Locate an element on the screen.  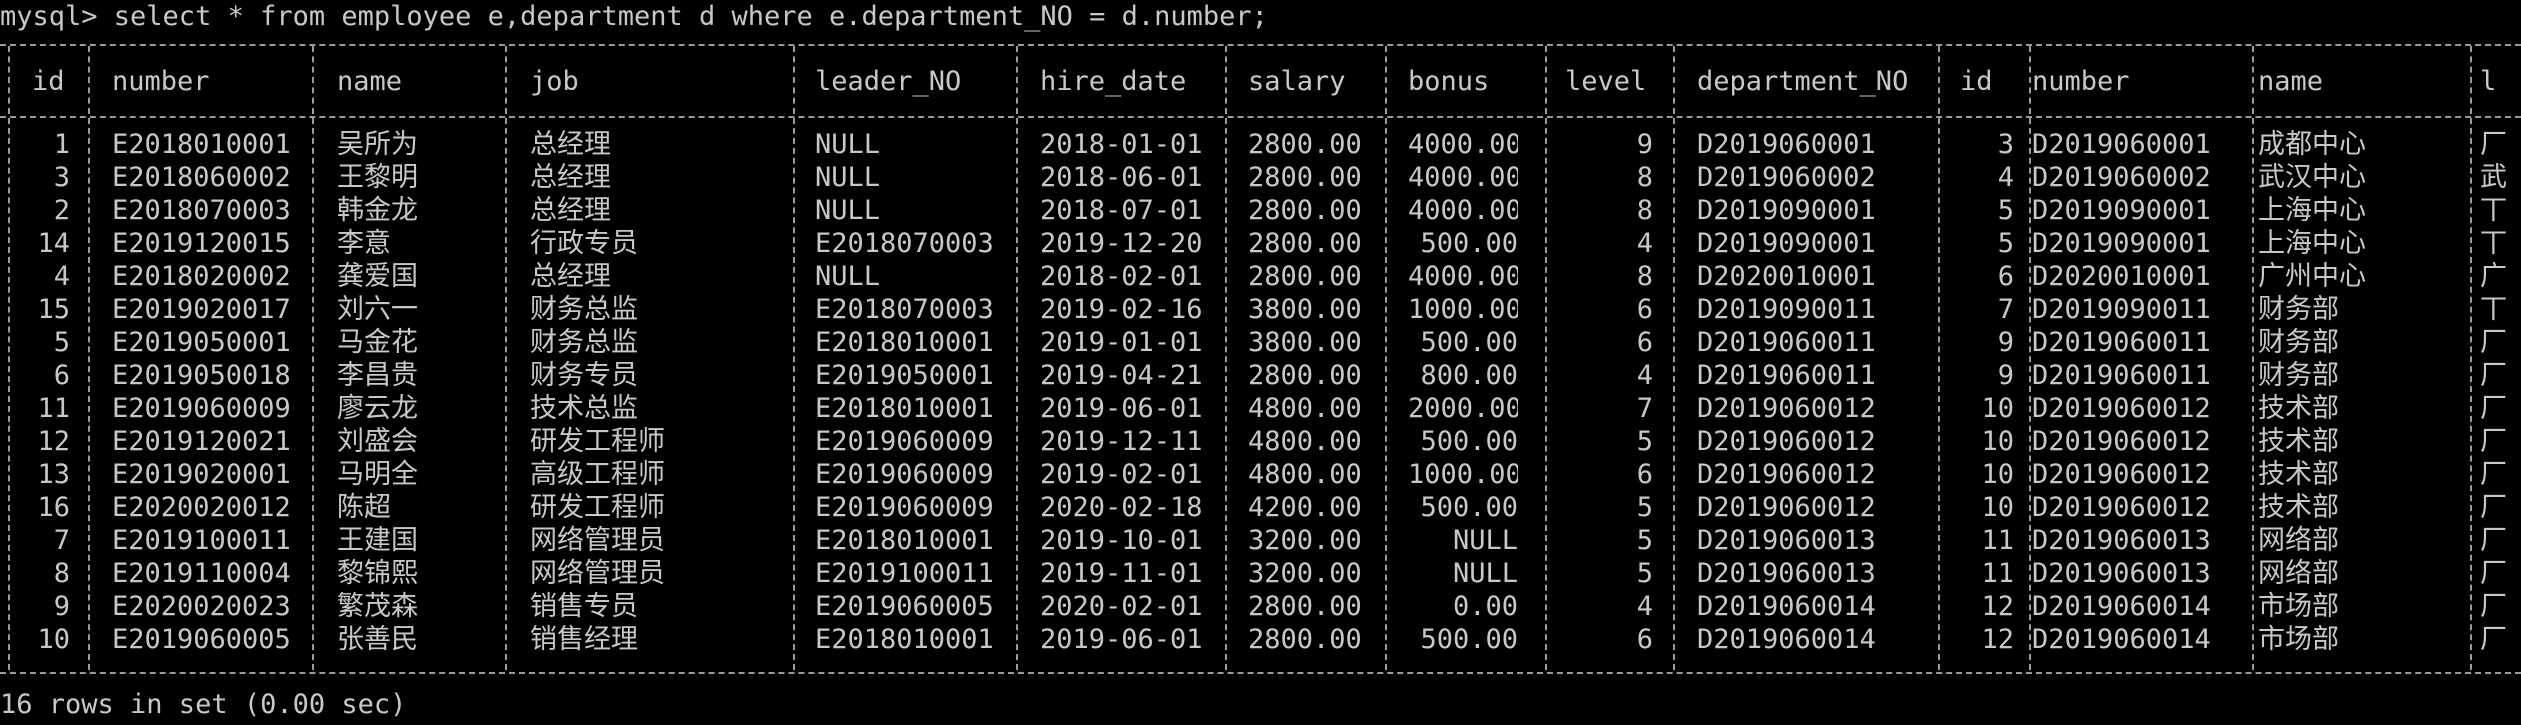
table-cell-bonus: 500.00 is located at coordinates (1469, 441).